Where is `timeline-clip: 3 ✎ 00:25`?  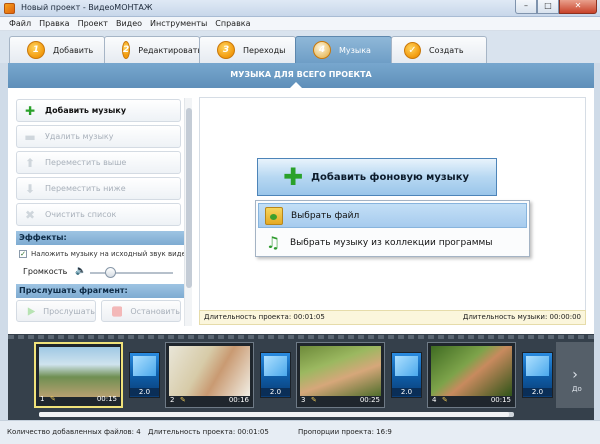 timeline-clip: 3 ✎ 00:25 is located at coordinates (340, 375).